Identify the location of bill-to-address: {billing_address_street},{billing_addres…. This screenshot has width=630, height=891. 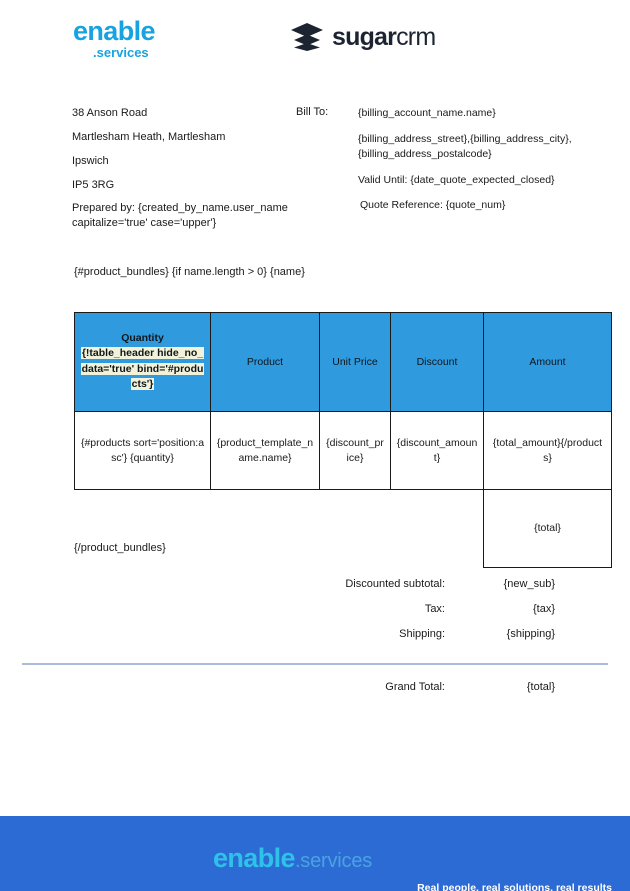
(465, 147).